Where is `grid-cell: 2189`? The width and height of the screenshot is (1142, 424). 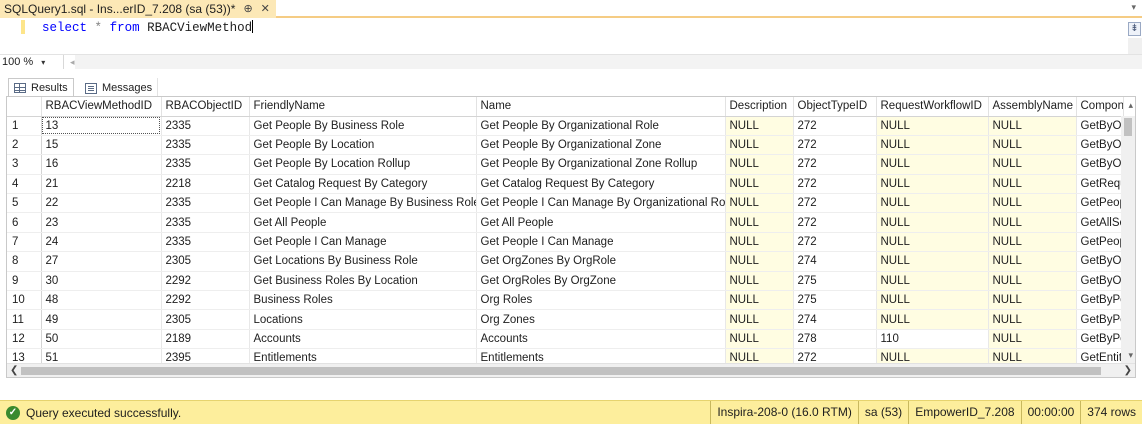
grid-cell: 2189 is located at coordinates (205, 339).